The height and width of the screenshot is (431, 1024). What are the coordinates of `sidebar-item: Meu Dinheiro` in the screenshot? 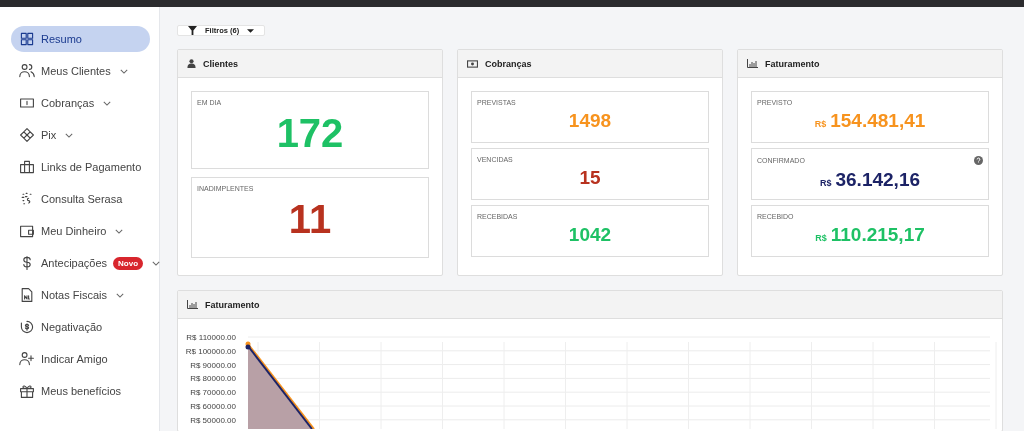 It's located at (80, 231).